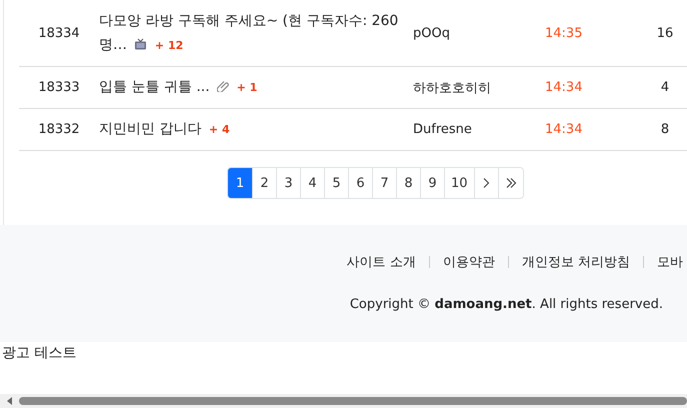  What do you see at coordinates (252, 129) in the screenshot?
I see `post-title-link: 지민비민 갑니다 + 4` at bounding box center [252, 129].